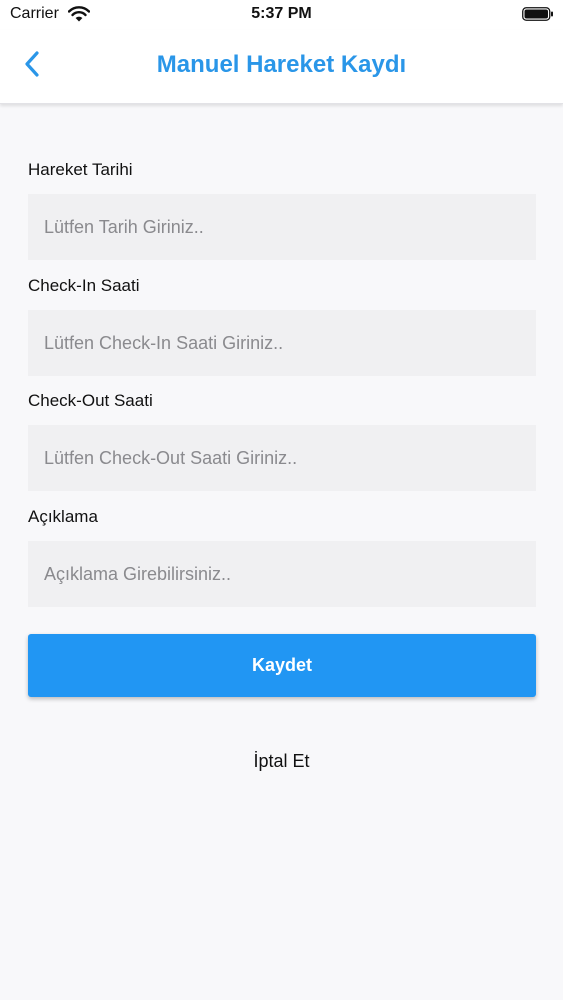  I want to click on check-in-time-label: Check-In Saati, so click(84, 285).